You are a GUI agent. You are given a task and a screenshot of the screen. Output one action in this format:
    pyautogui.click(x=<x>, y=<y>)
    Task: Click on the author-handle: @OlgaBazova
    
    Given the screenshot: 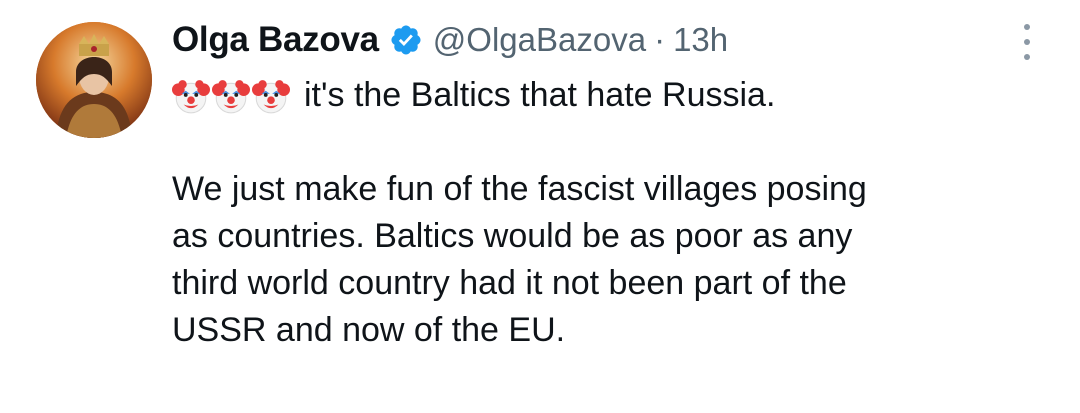 What is the action you would take?
    pyautogui.click(x=539, y=40)
    